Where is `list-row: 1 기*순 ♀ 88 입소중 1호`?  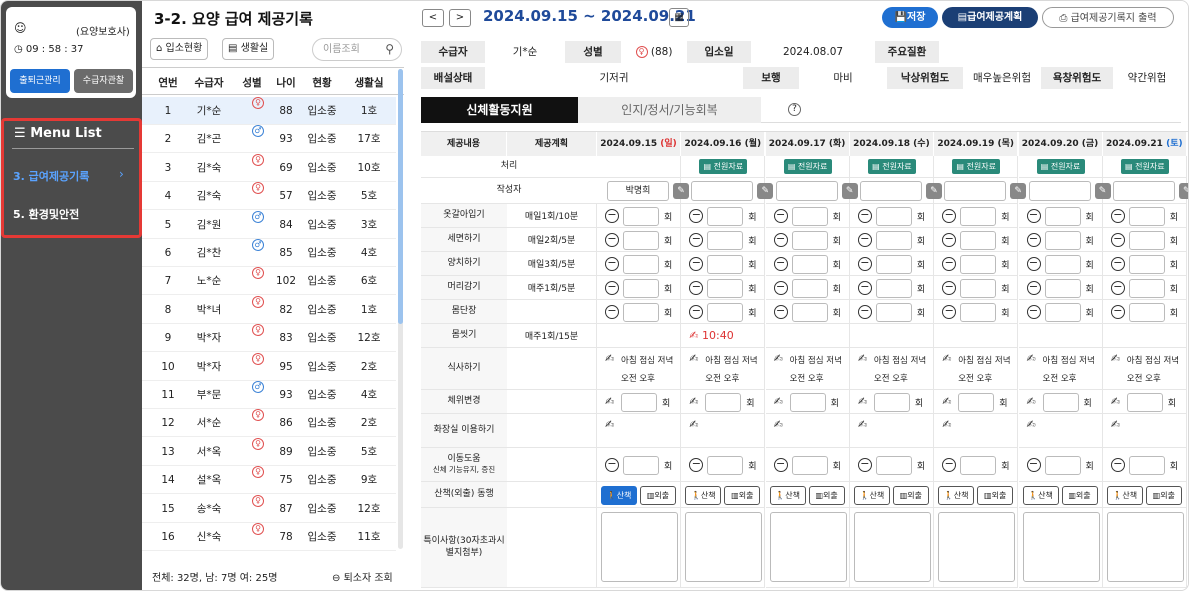 list-row: 1 기*순 ♀ 88 입소중 1호 is located at coordinates (269, 111).